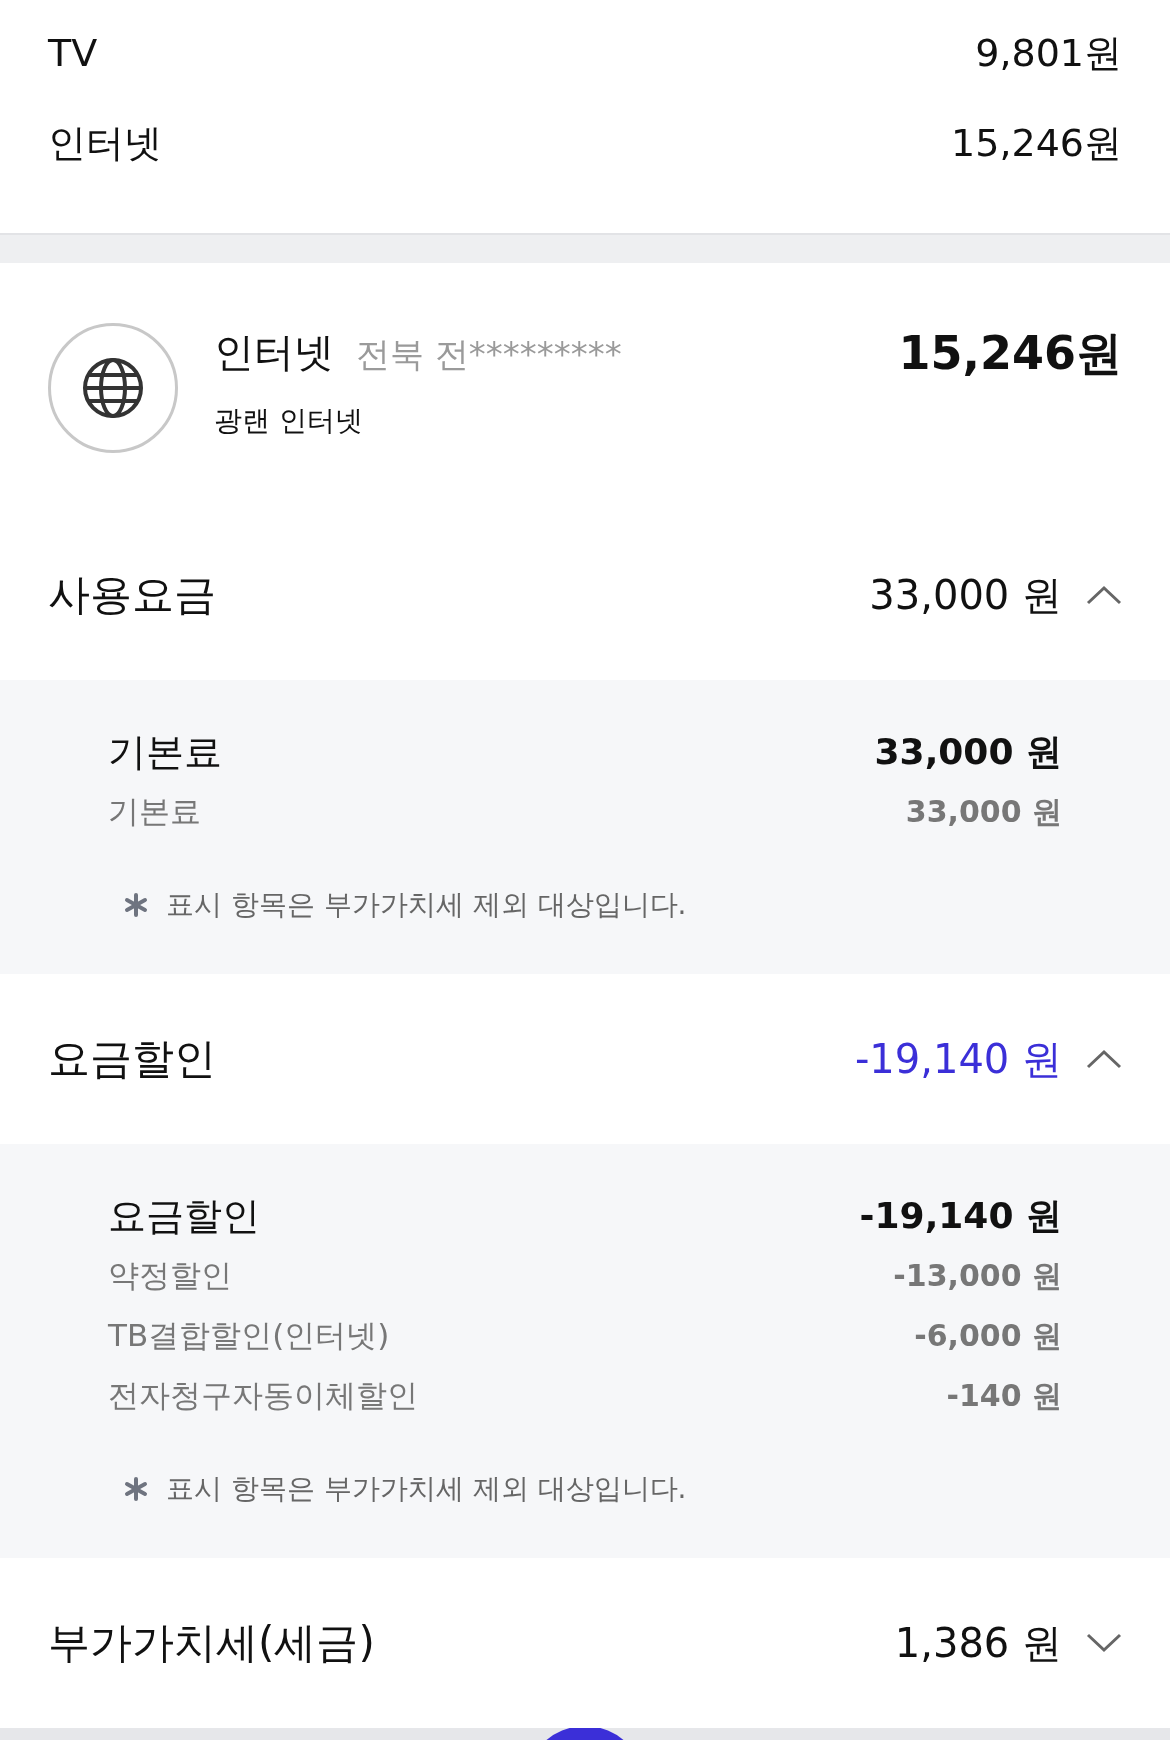 Image resolution: width=1170 pixels, height=1740 pixels. Describe the element at coordinates (1048, 53) in the screenshot. I see `summary-amount: 9,801원` at that location.